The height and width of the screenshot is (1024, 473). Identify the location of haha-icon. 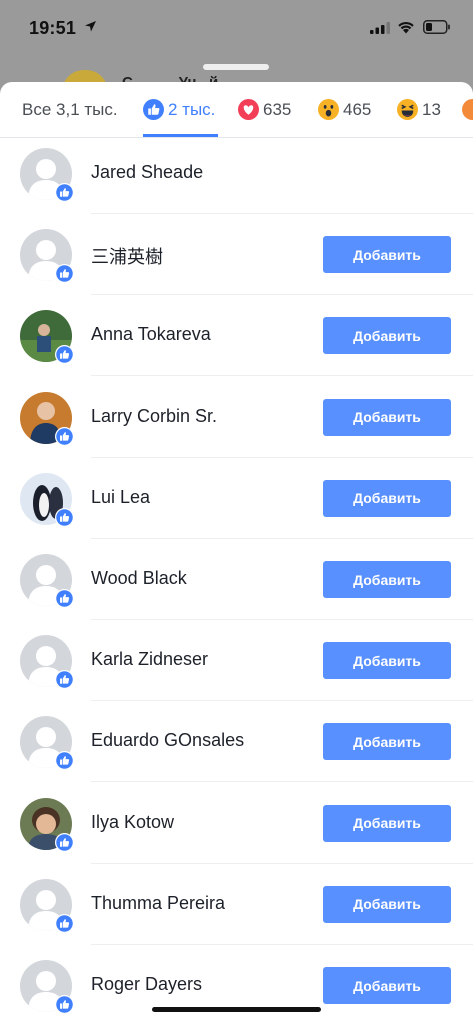
(407, 109).